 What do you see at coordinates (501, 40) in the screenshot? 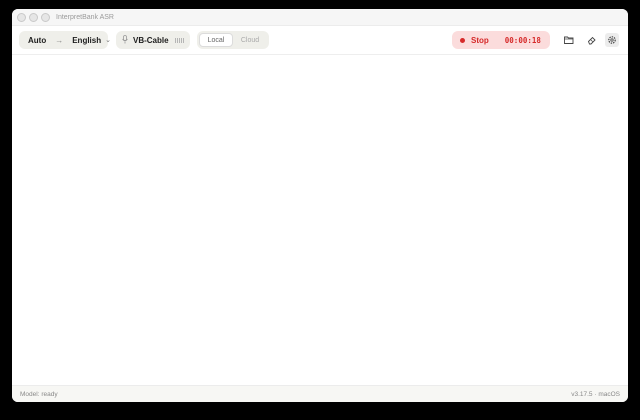
I see `stop-recording-button: Stop 00:00:18` at bounding box center [501, 40].